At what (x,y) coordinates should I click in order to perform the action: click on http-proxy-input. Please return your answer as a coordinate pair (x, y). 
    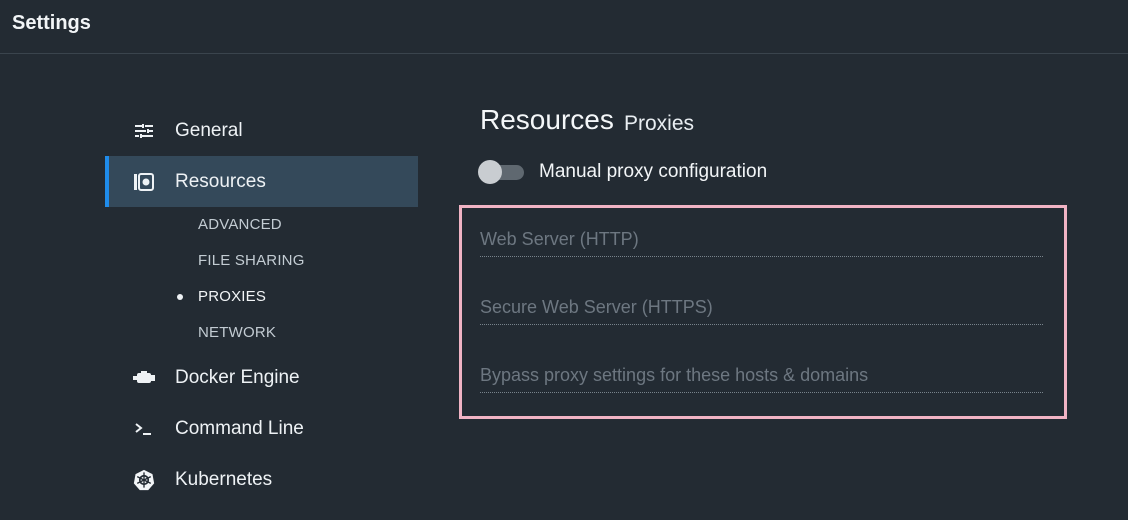
    Looking at the image, I should click on (761, 239).